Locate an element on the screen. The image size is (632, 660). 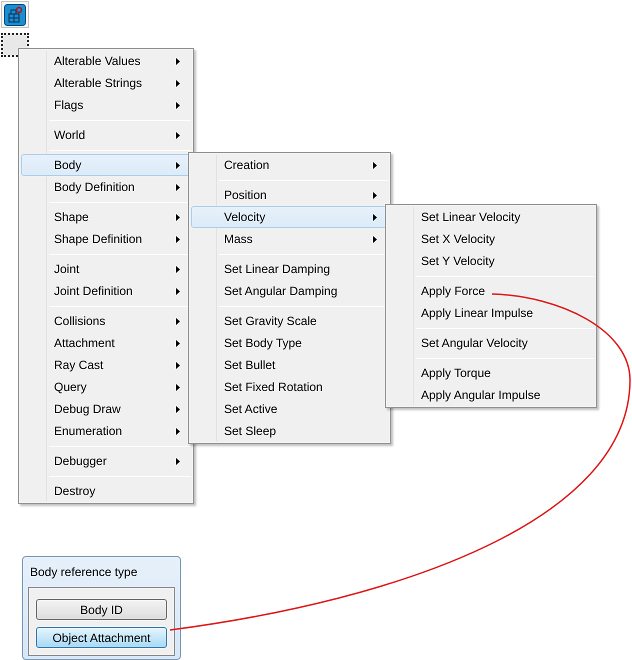
menu-item: Set Gravity Scale is located at coordinates (289, 321).